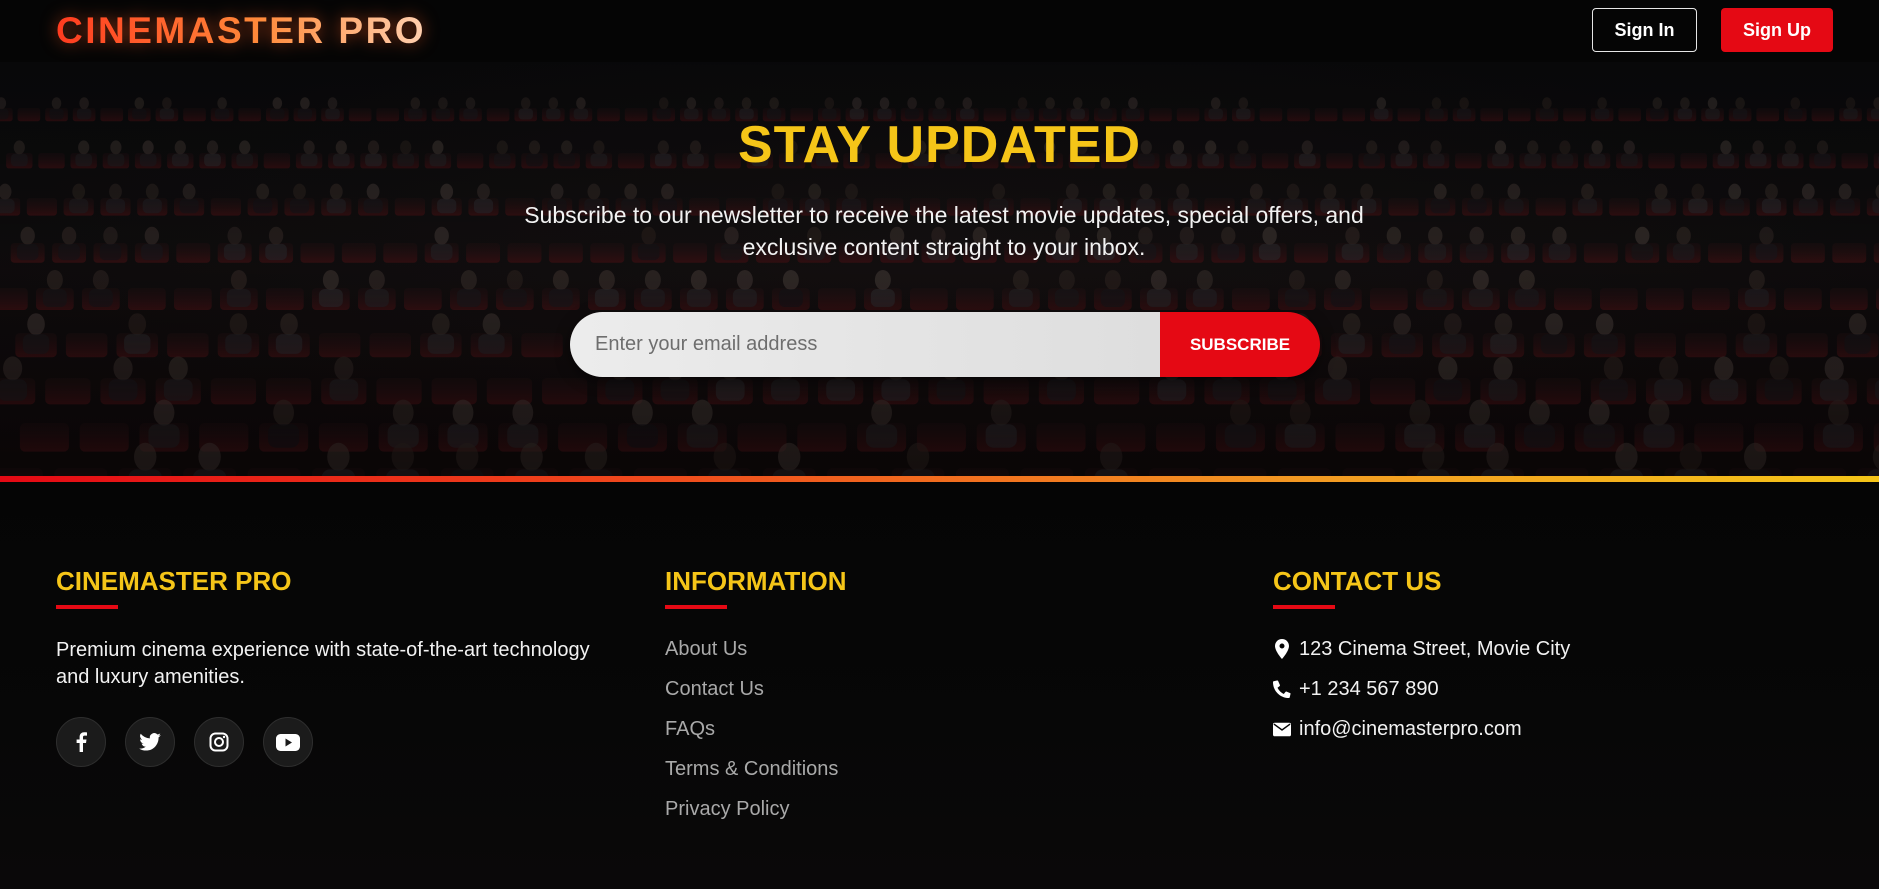 This screenshot has width=1879, height=889. Describe the element at coordinates (865, 777) in the screenshot. I see `list-item: Terms & Conditions` at that location.